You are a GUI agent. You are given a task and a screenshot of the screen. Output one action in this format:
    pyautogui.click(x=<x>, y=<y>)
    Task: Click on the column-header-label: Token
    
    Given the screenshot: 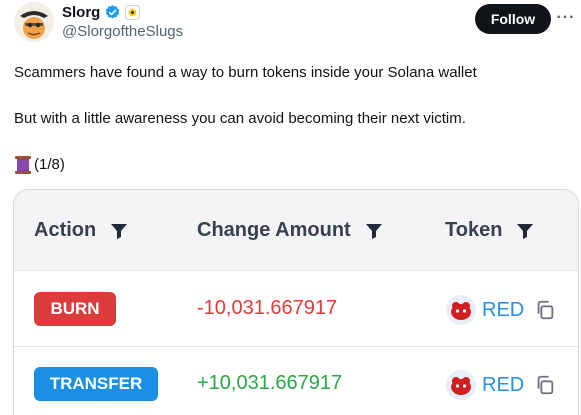 What is the action you would take?
    pyautogui.click(x=474, y=230)
    